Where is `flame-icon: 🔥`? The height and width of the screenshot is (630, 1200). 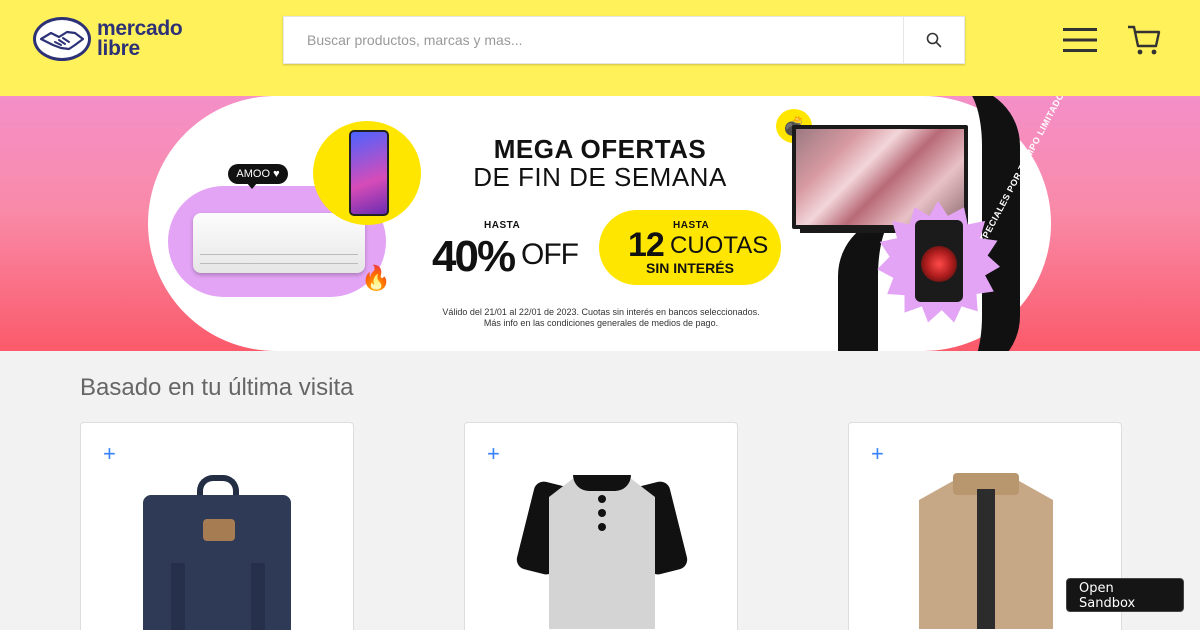 flame-icon: 🔥 is located at coordinates (376, 278).